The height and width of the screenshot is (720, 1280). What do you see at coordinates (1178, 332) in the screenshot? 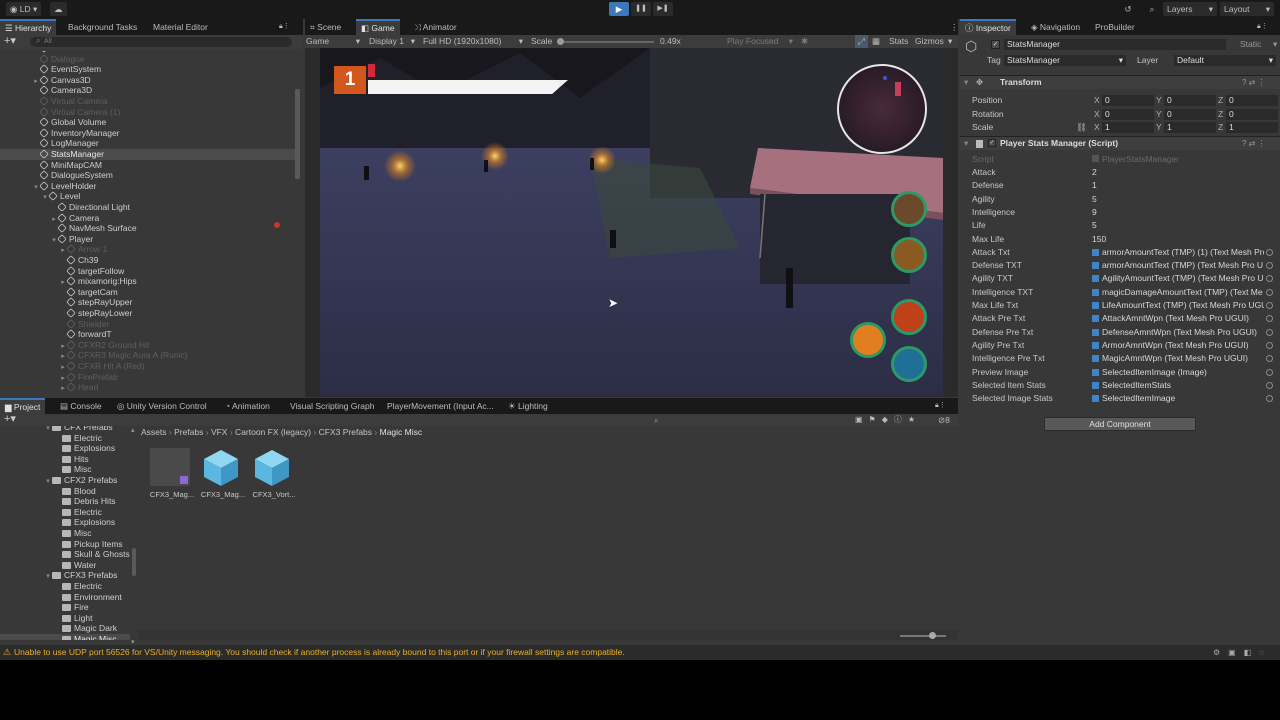
I see `field-value: DefenseAmntWpn (Text Mesh Pro UGUI)` at bounding box center [1178, 332].